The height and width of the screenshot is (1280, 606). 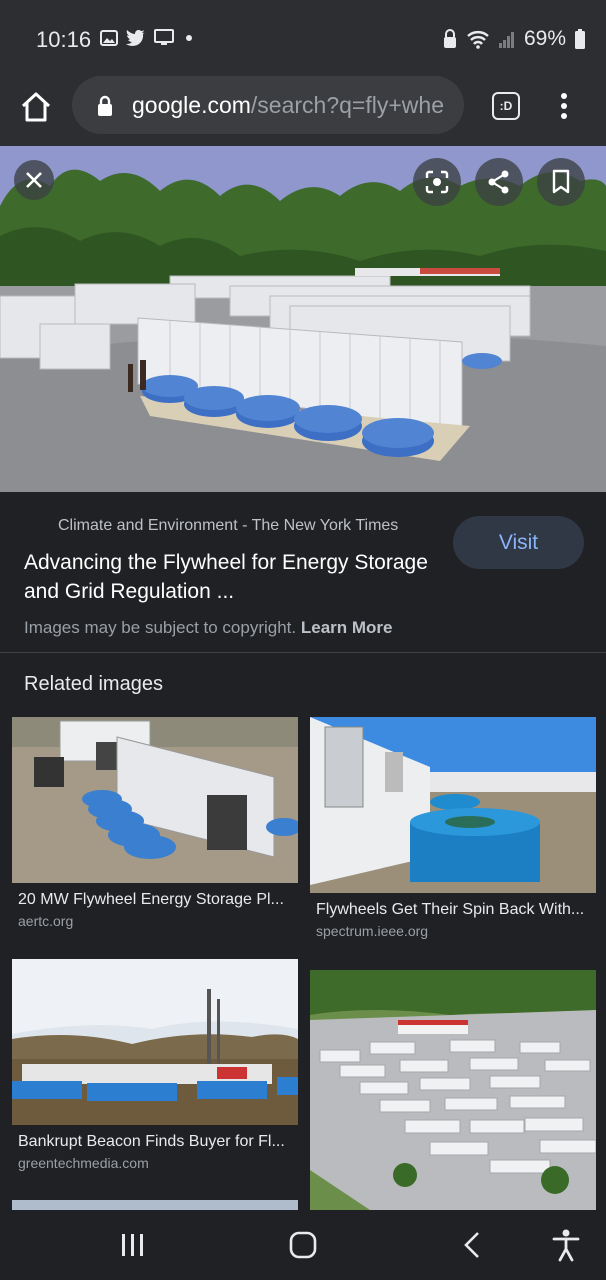 What do you see at coordinates (189, 38) in the screenshot?
I see `dot-icon` at bounding box center [189, 38].